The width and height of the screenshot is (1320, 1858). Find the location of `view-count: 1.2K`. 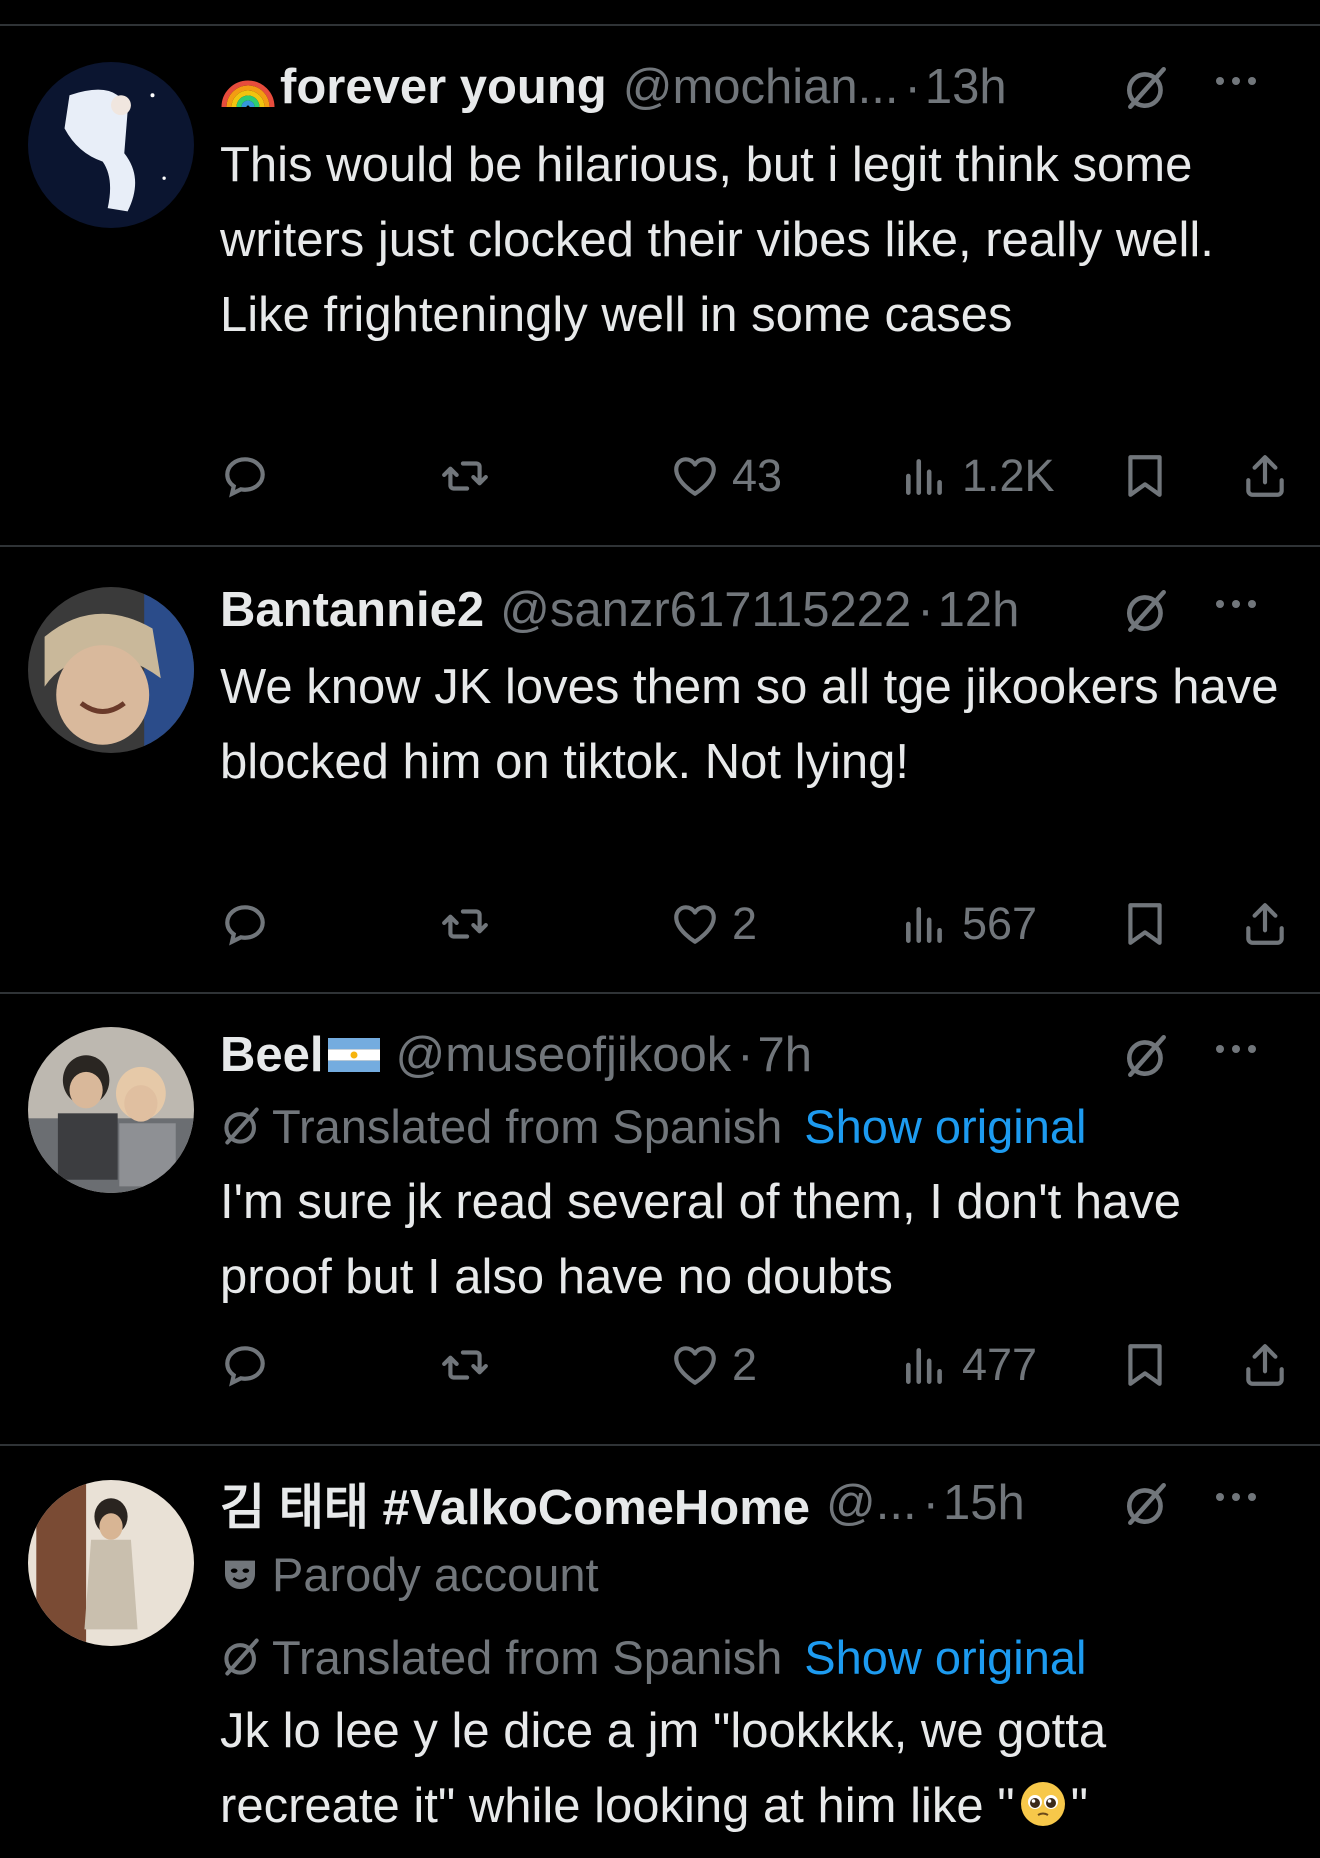

view-count: 1.2K is located at coordinates (1008, 475).